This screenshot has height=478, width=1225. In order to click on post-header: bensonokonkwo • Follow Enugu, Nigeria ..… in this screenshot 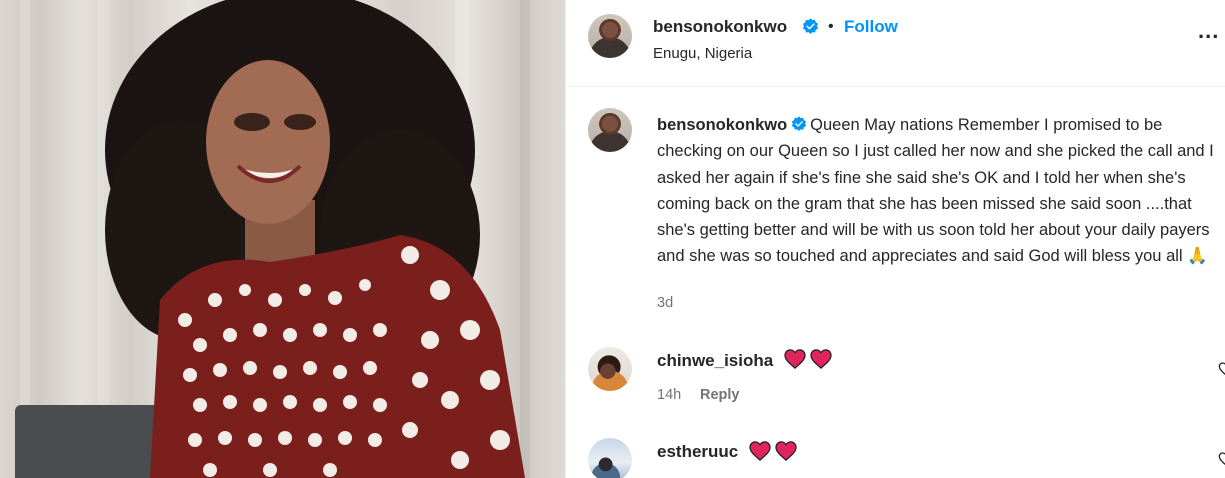, I will do `click(895, 43)`.